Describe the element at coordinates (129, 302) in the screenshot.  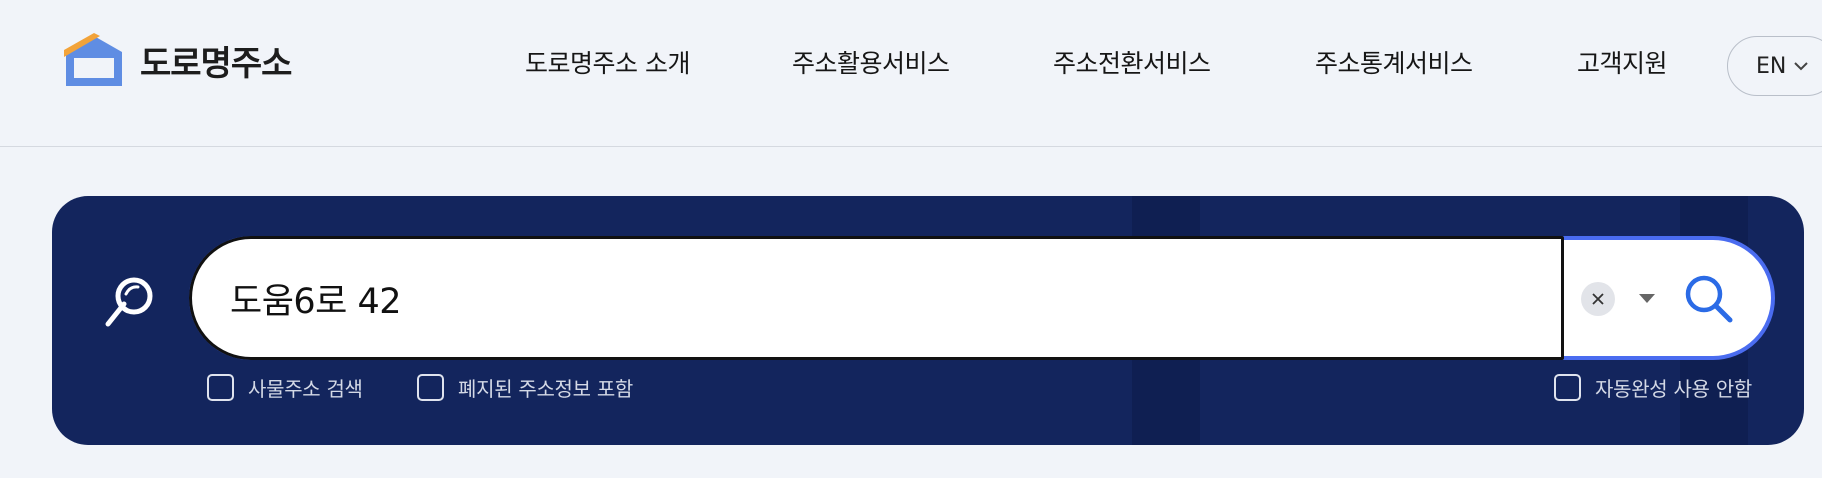
I see `magnifier-icon` at that location.